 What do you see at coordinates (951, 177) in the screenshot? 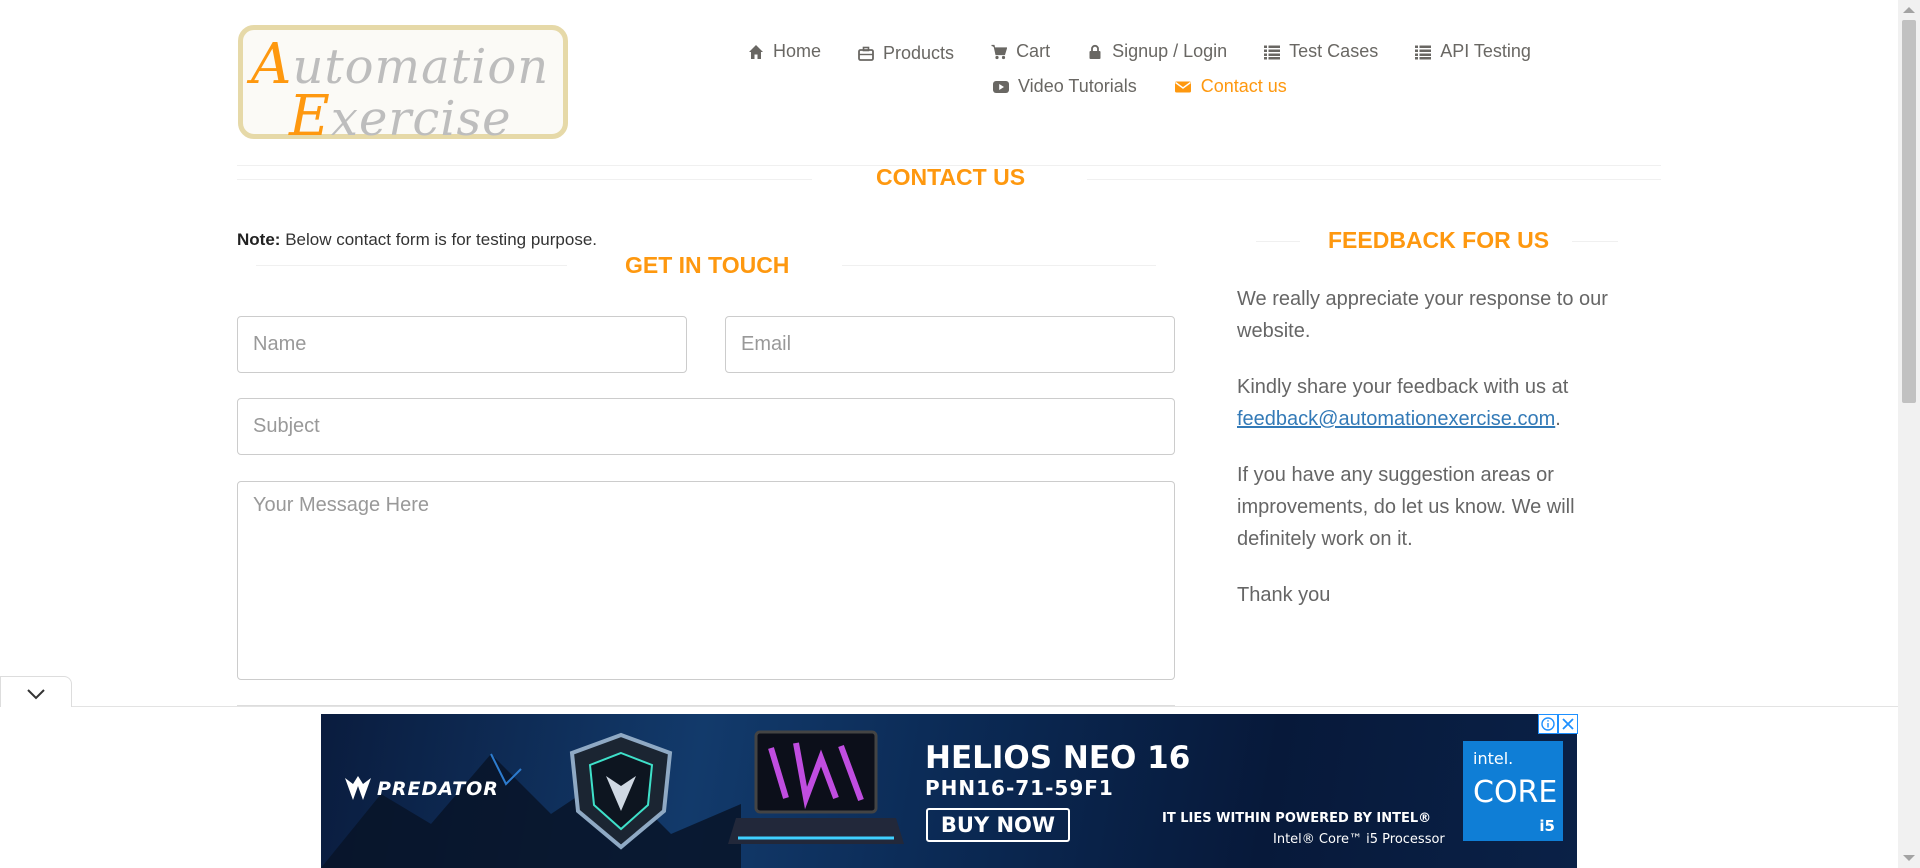
I see `page-title: Contact Us` at bounding box center [951, 177].